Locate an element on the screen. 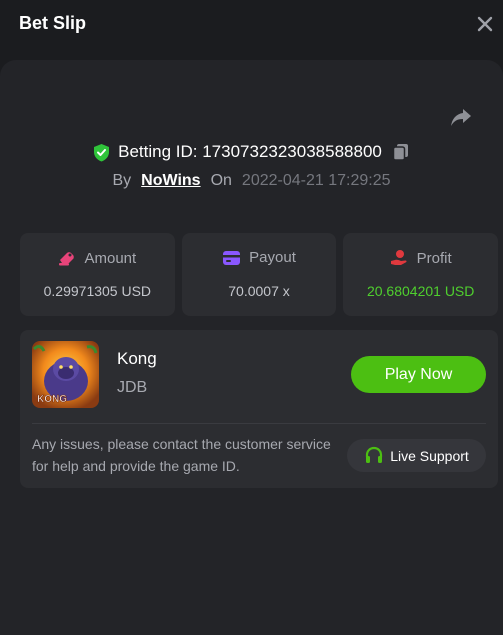 The image size is (503, 635). live-support-label: Live Support is located at coordinates (429, 455).